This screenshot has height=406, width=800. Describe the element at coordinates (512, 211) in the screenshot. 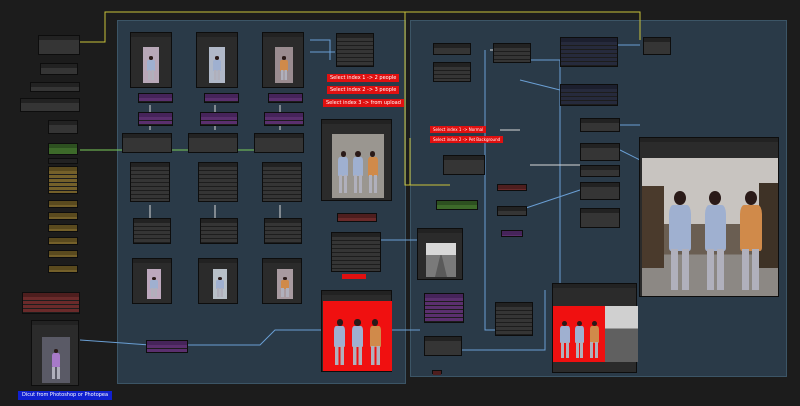

I see `crop-node` at that location.